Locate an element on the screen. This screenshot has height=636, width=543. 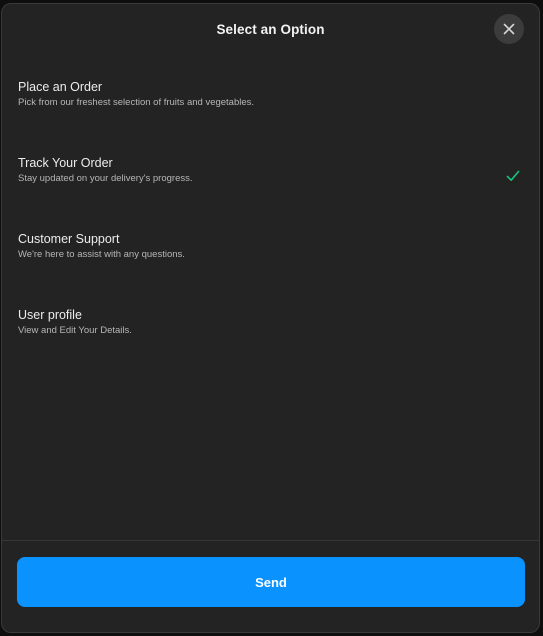
option-title: Place an Order is located at coordinates (60, 87).